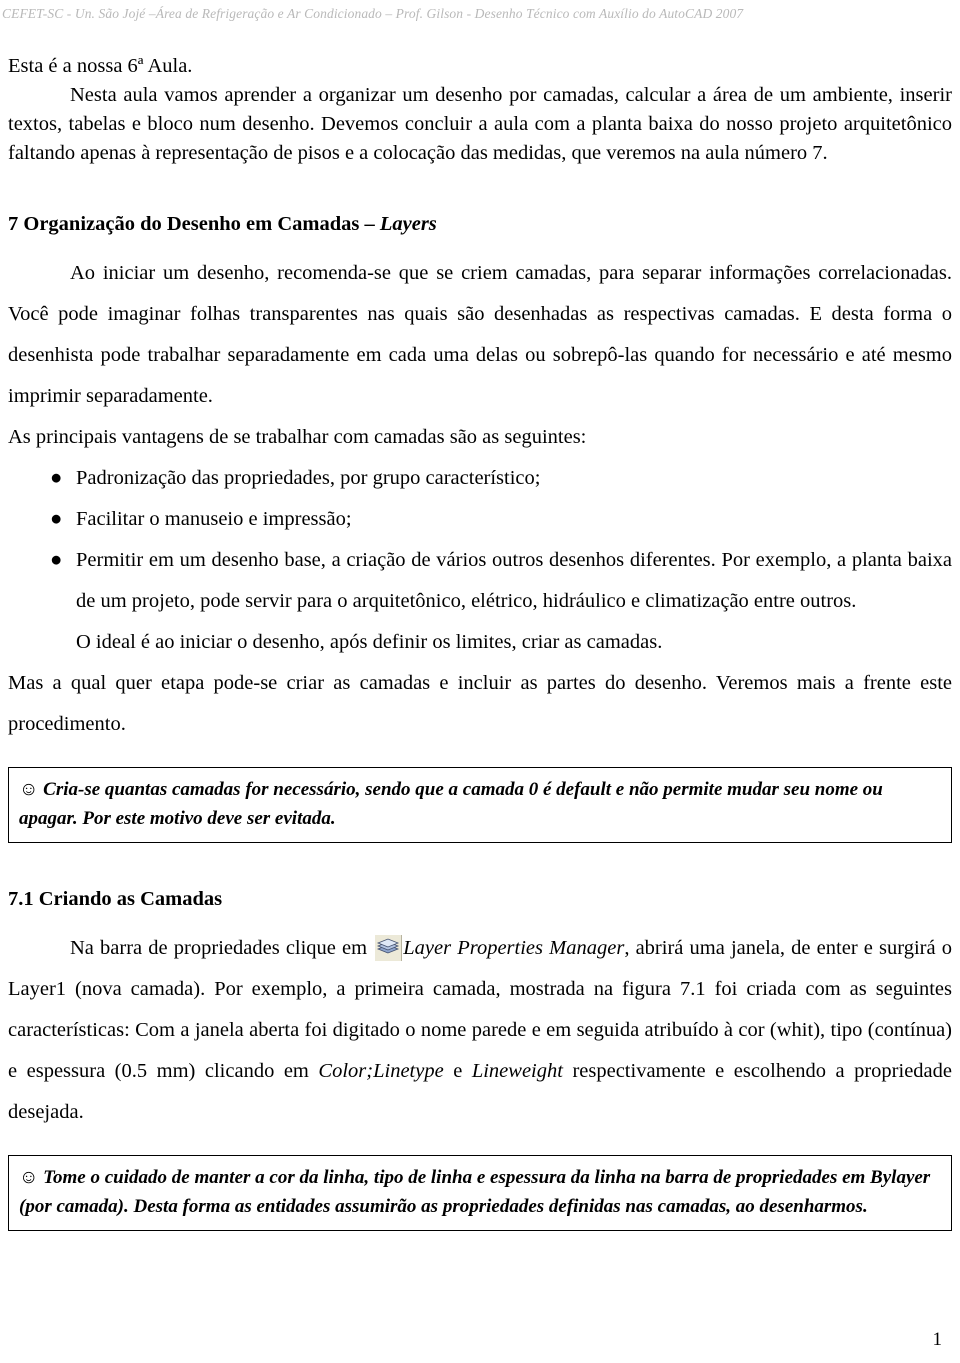 This screenshot has height=1363, width=960. Describe the element at coordinates (517, 1071) in the screenshot. I see `lineweight-keyword: Lineweight` at that location.